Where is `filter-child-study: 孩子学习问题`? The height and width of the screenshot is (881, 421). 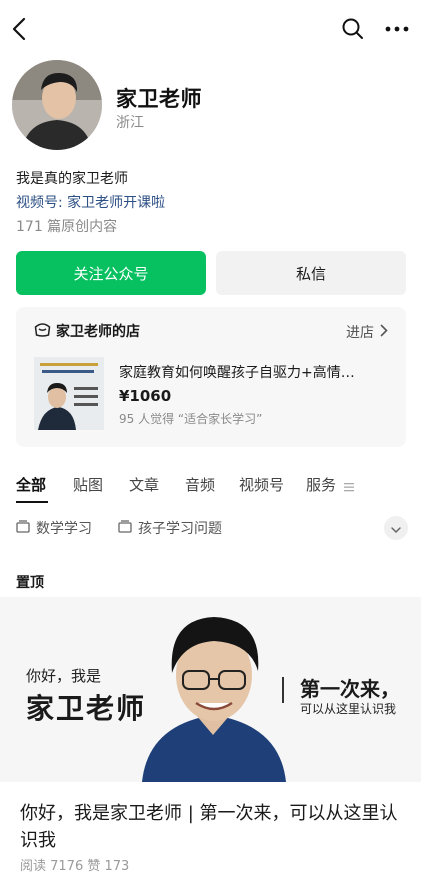
filter-child-study: 孩子学习问题 is located at coordinates (170, 528).